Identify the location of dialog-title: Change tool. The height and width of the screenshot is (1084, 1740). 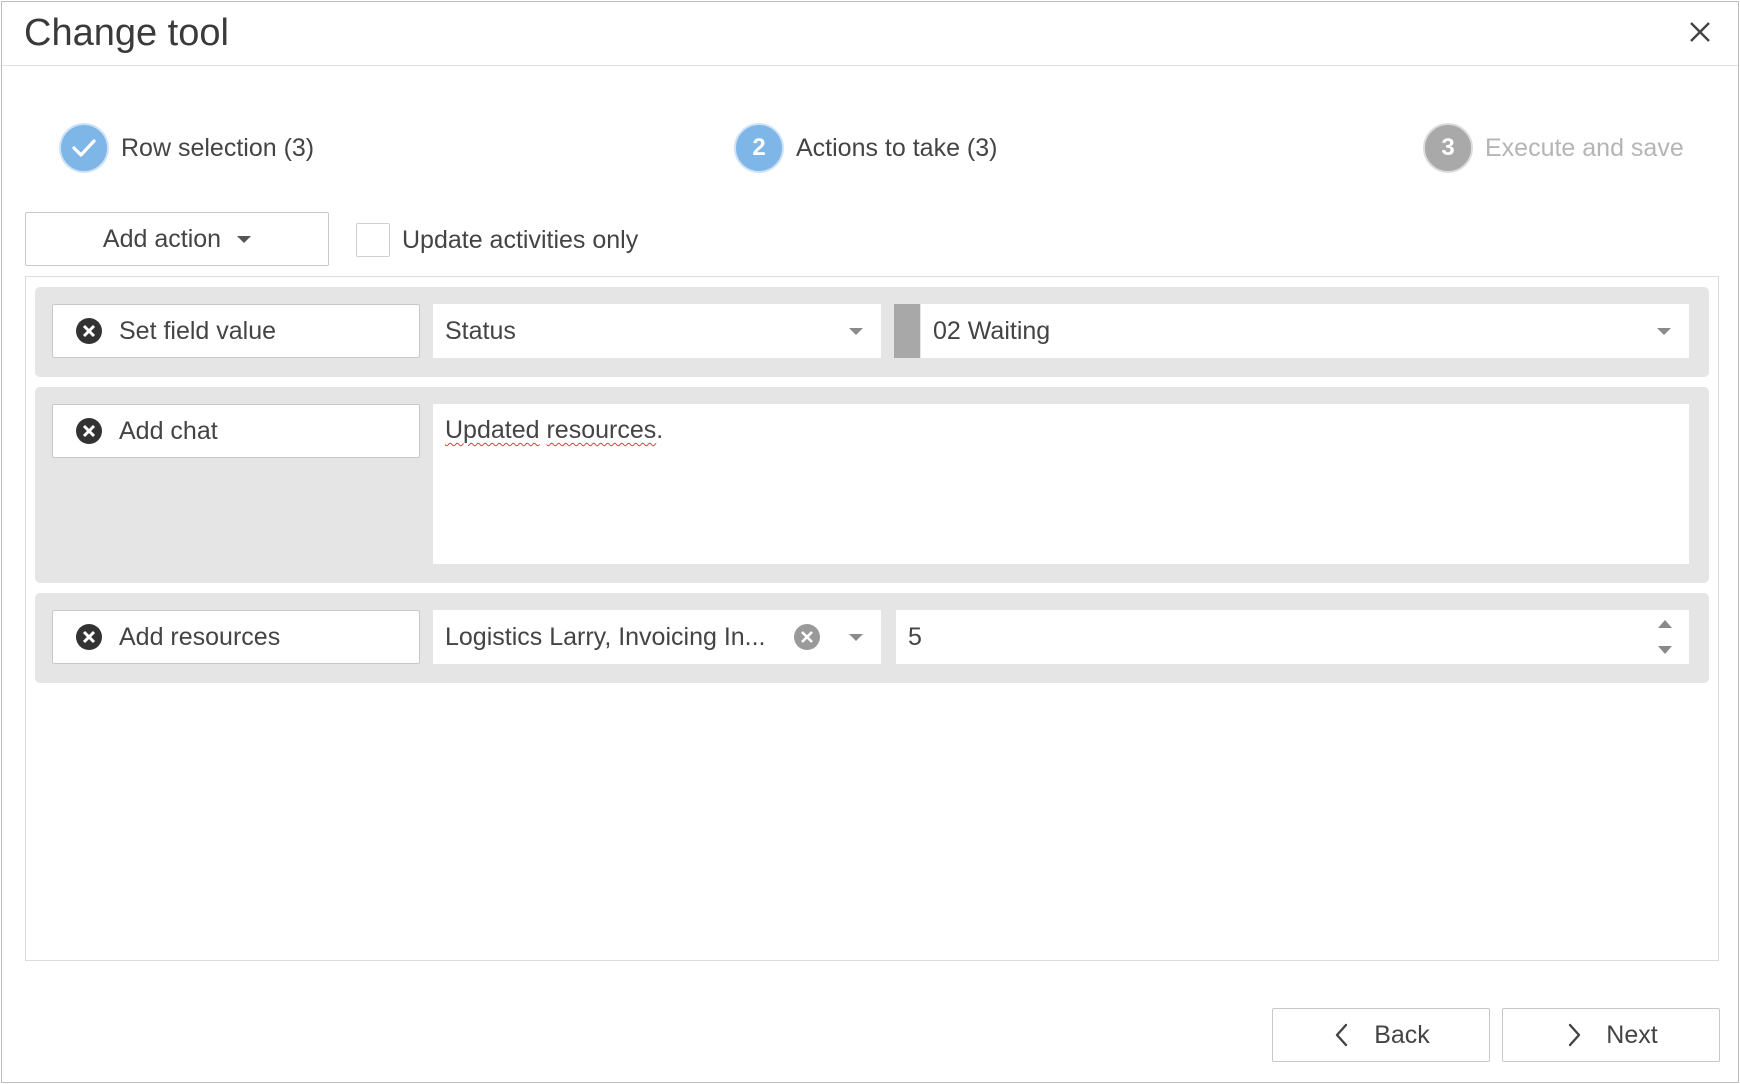
(126, 33).